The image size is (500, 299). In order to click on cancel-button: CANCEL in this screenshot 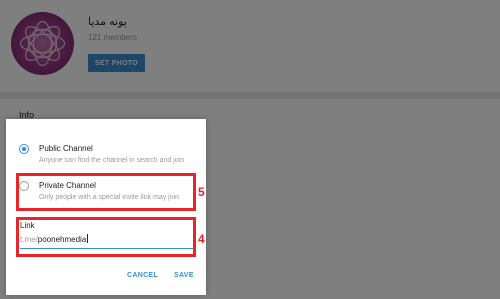, I will do `click(142, 275)`.